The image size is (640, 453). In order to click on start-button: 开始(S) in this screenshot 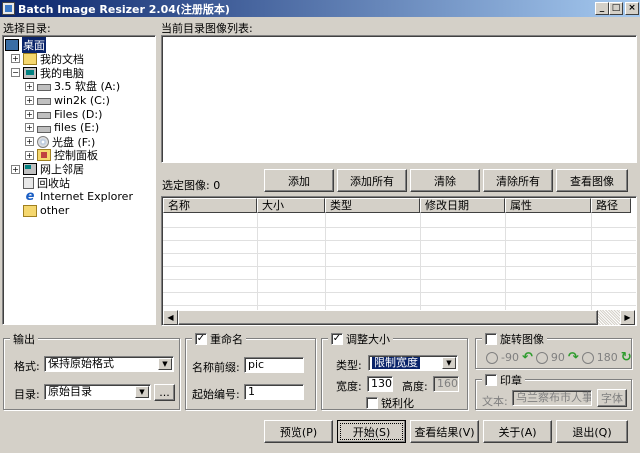, I will do `click(371, 431)`.